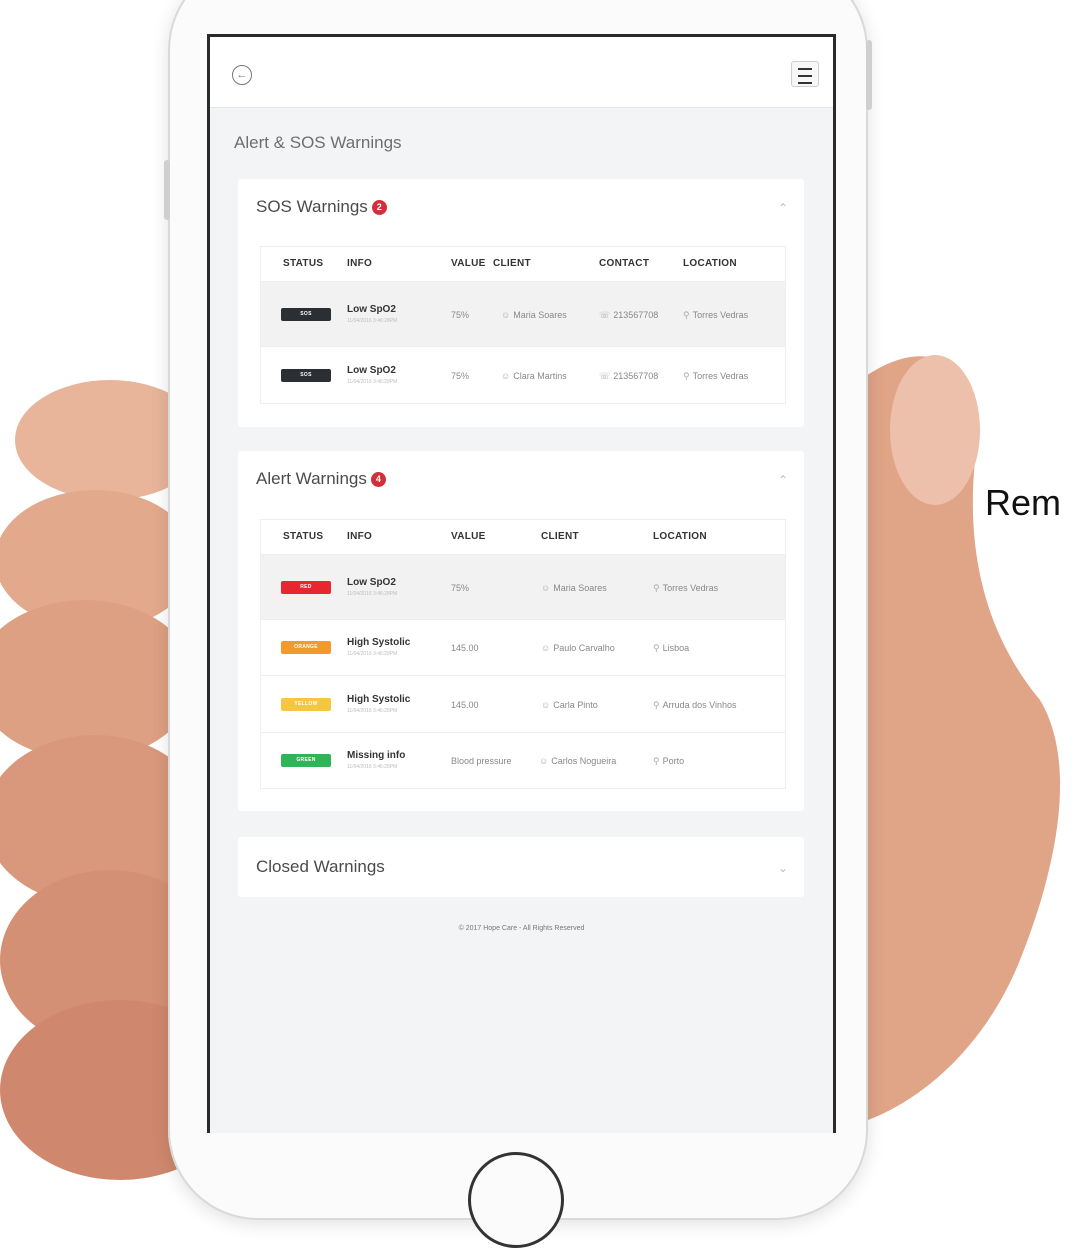  Describe the element at coordinates (673, 761) in the screenshot. I see `location-name: Porto` at that location.